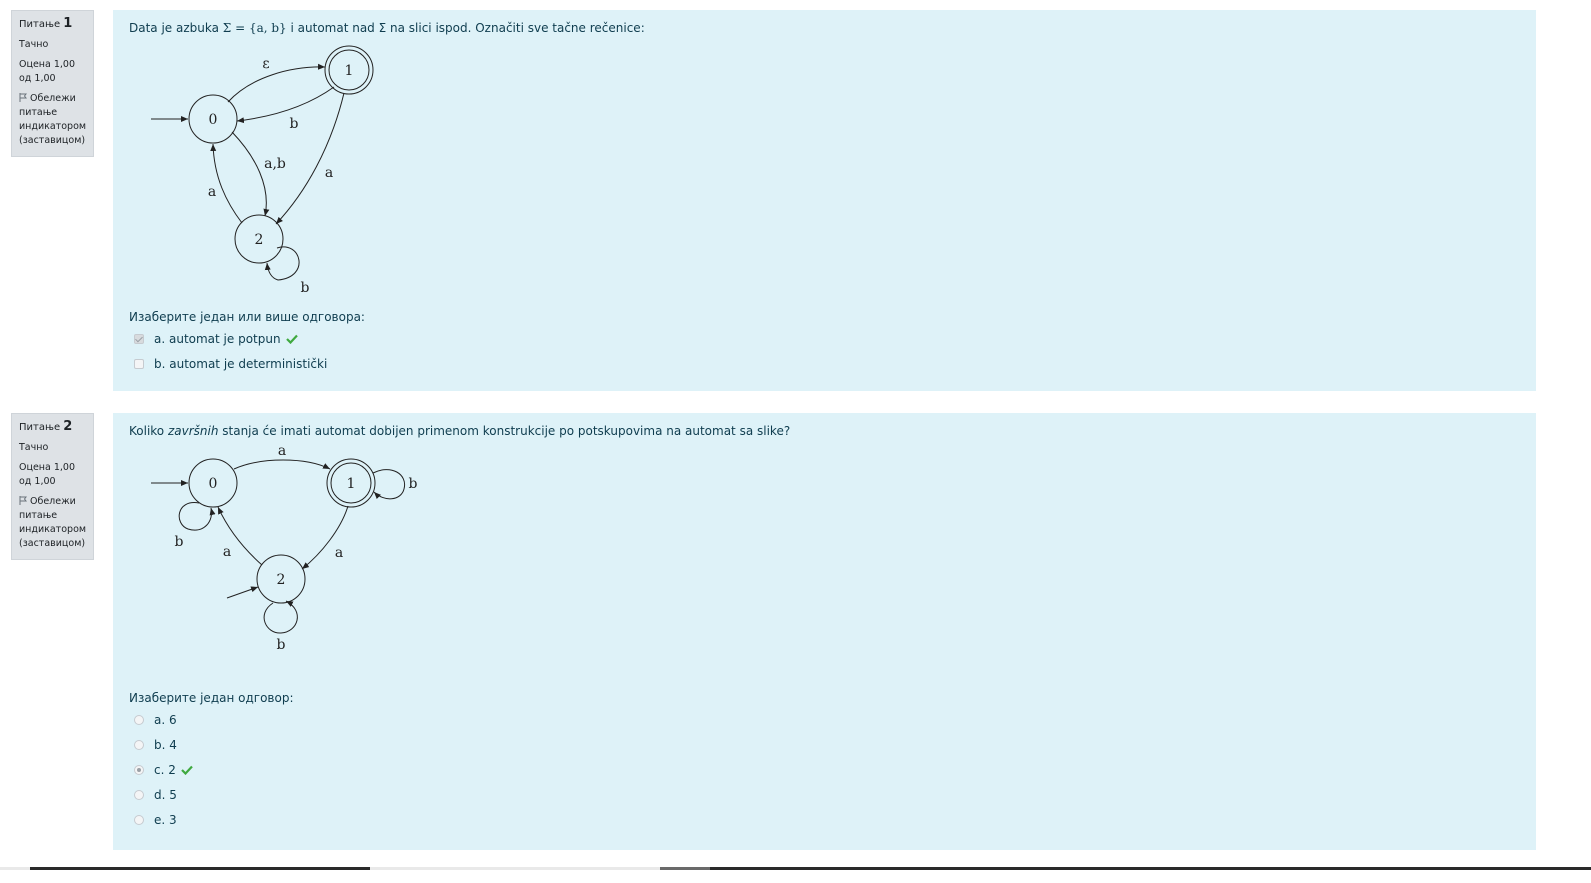  Describe the element at coordinates (827, 819) in the screenshot. I see `answer-option-e: e. 3` at that location.